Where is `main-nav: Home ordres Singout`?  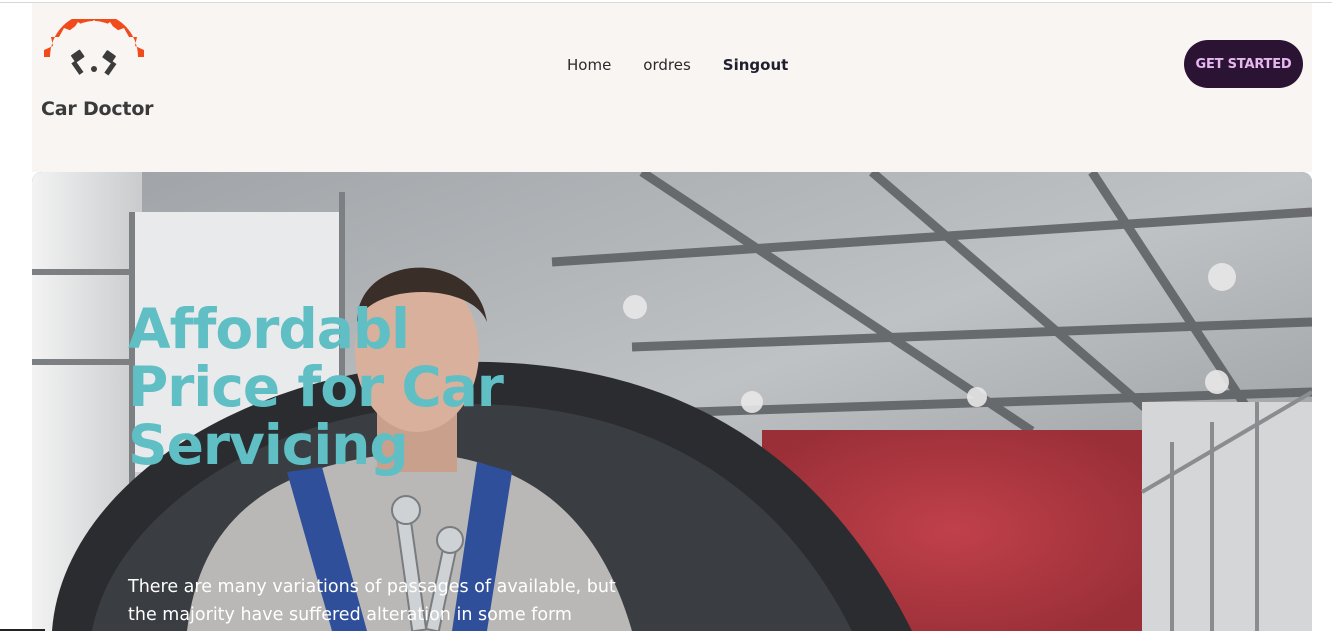
main-nav: Home ordres Singout is located at coordinates (677, 65).